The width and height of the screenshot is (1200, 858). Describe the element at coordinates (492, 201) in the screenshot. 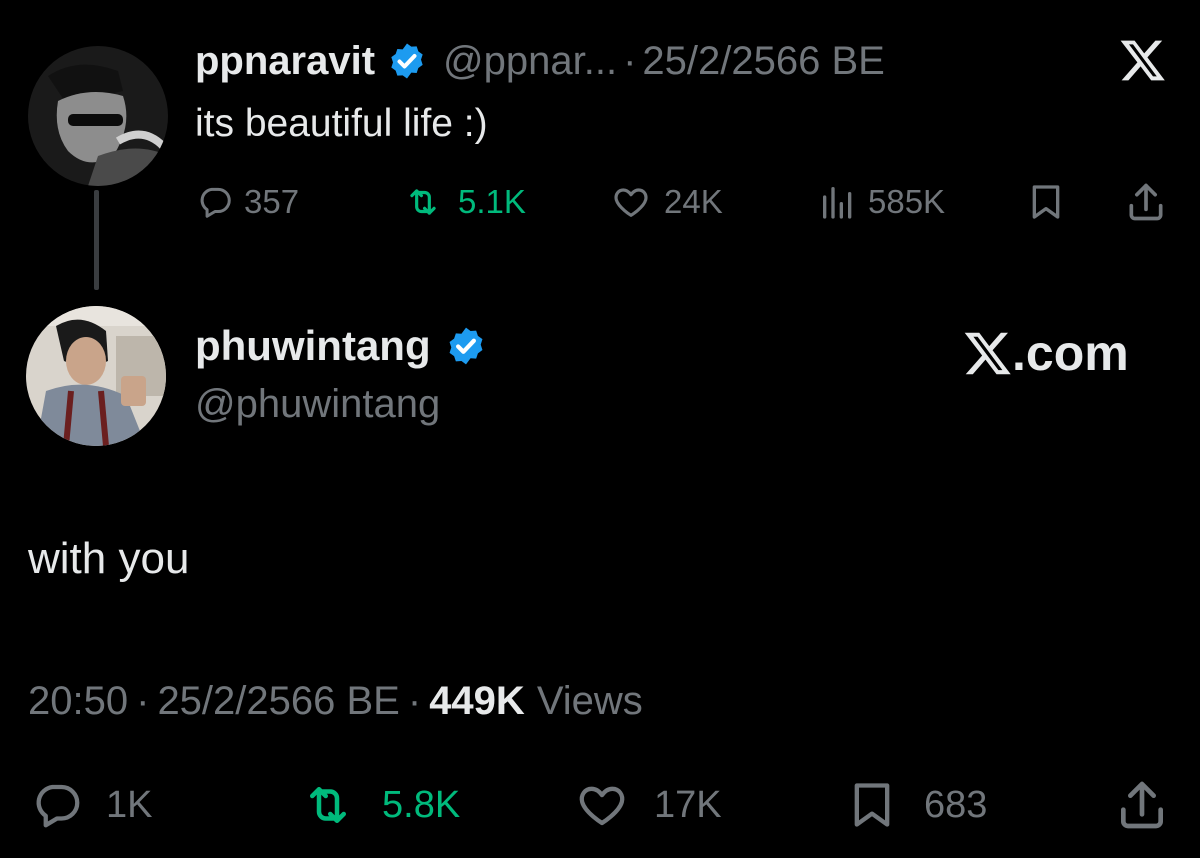

I see `quoted-repost-count: 5.1K` at that location.